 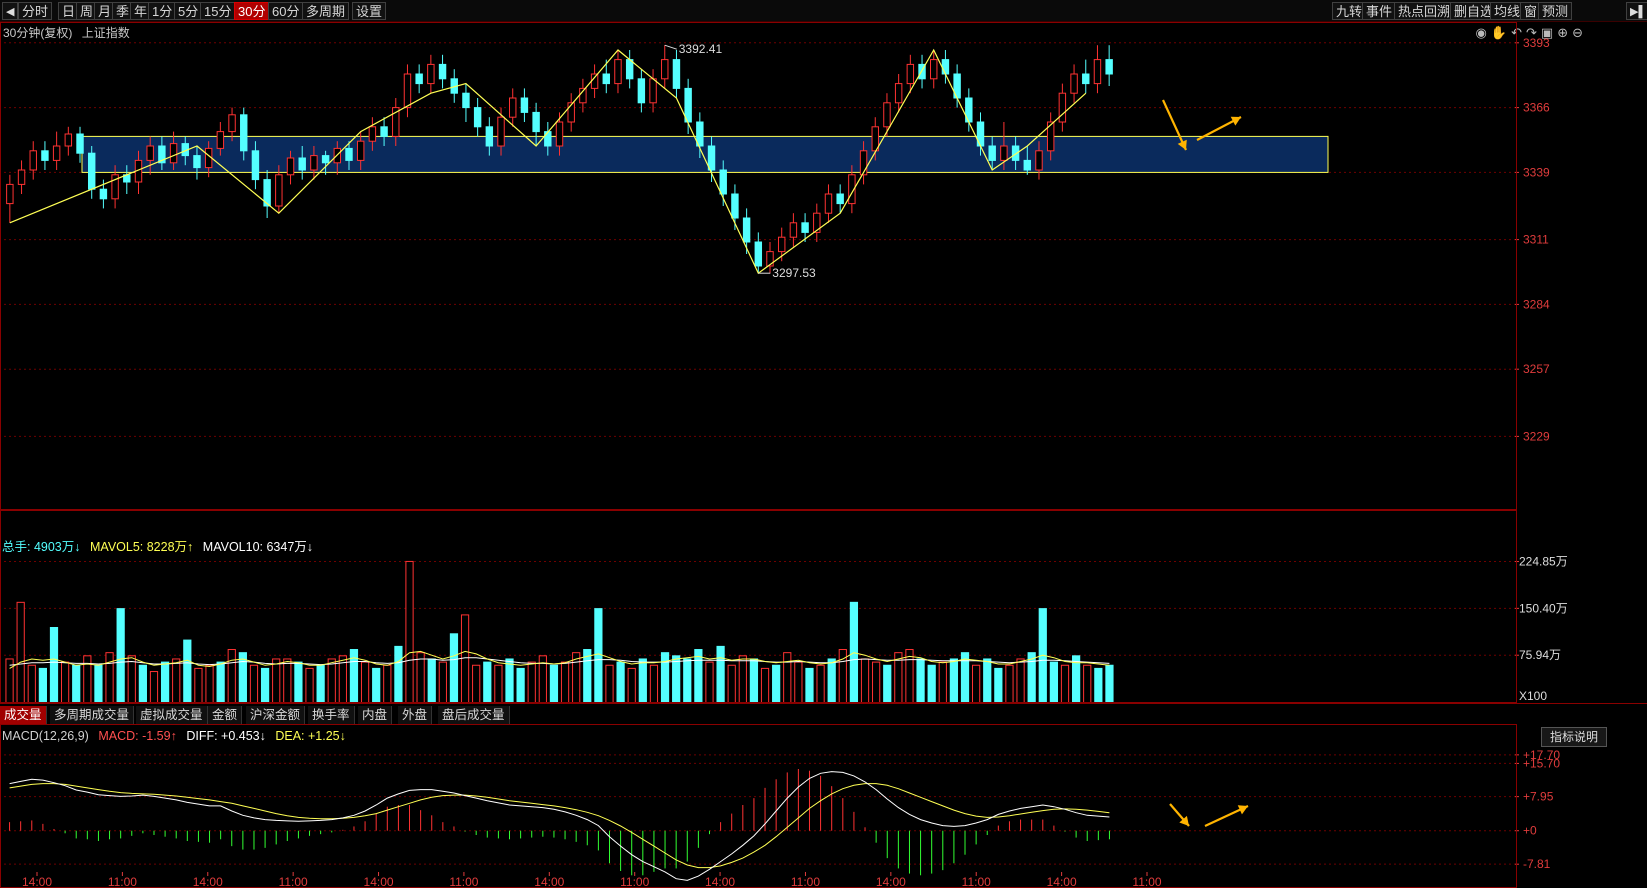 What do you see at coordinates (1573, 737) in the screenshot?
I see `indicator-help-button: 指标说明` at bounding box center [1573, 737].